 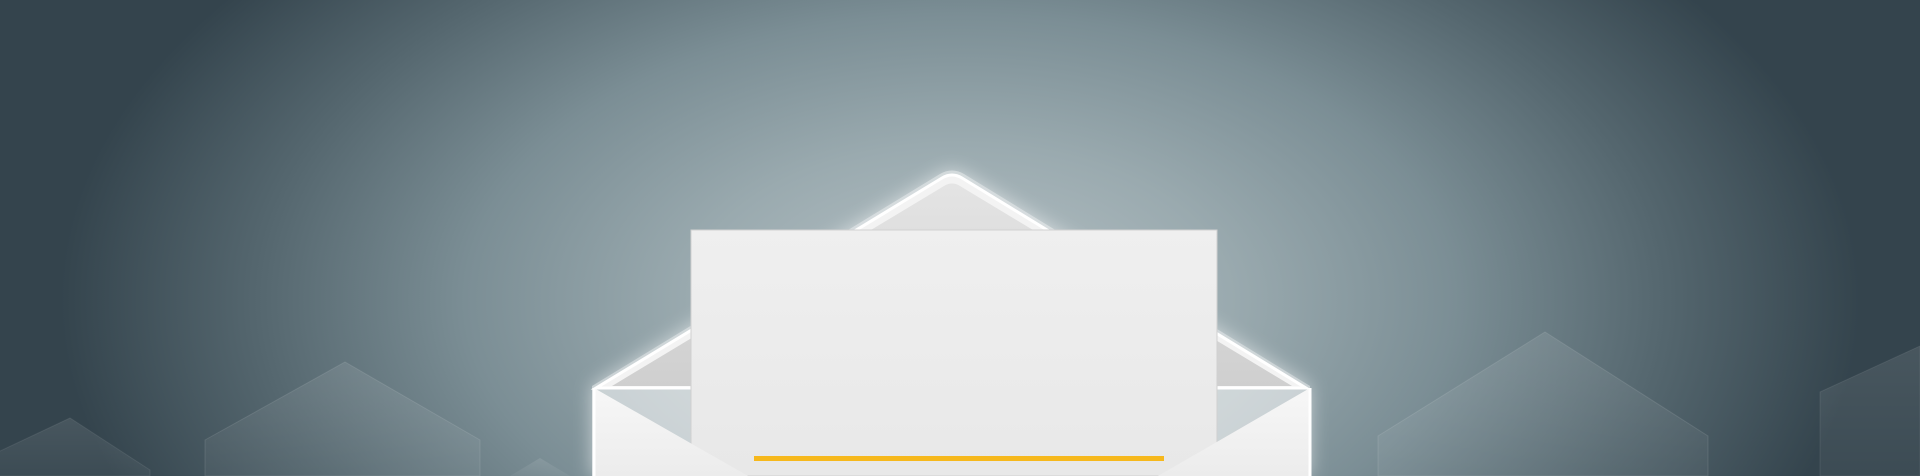 I want to click on letter-sheet, so click(x=954, y=352).